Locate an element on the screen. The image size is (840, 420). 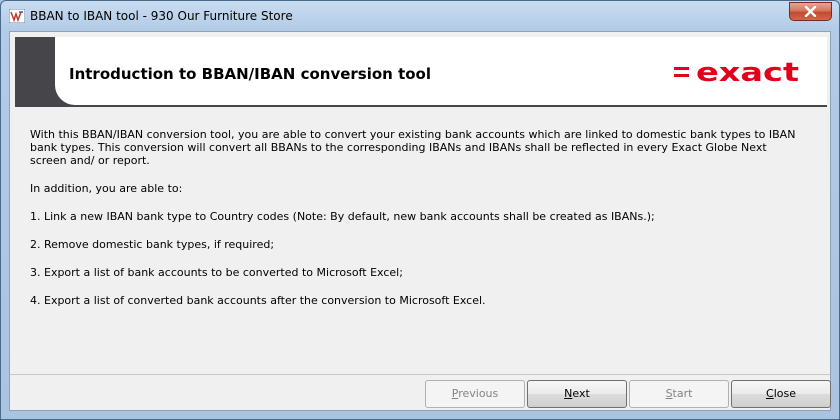
exact-logo: exact is located at coordinates (736, 72).